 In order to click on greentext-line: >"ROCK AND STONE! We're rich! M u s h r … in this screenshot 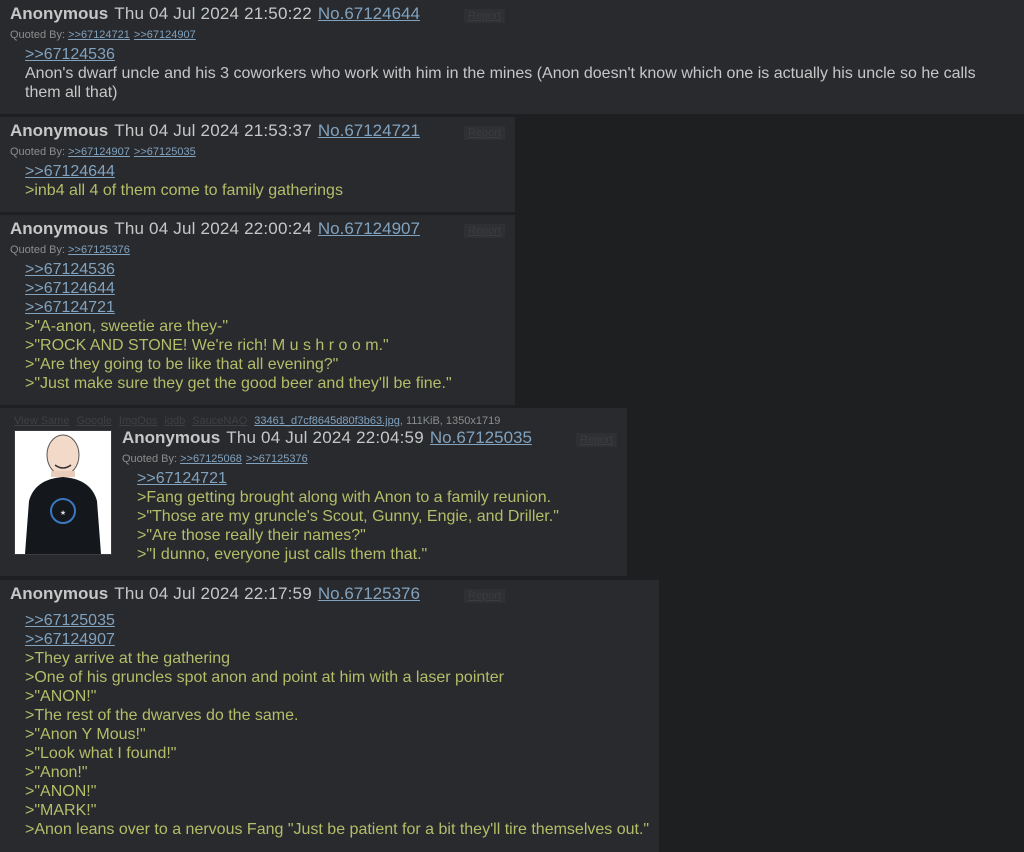, I will do `click(207, 345)`.